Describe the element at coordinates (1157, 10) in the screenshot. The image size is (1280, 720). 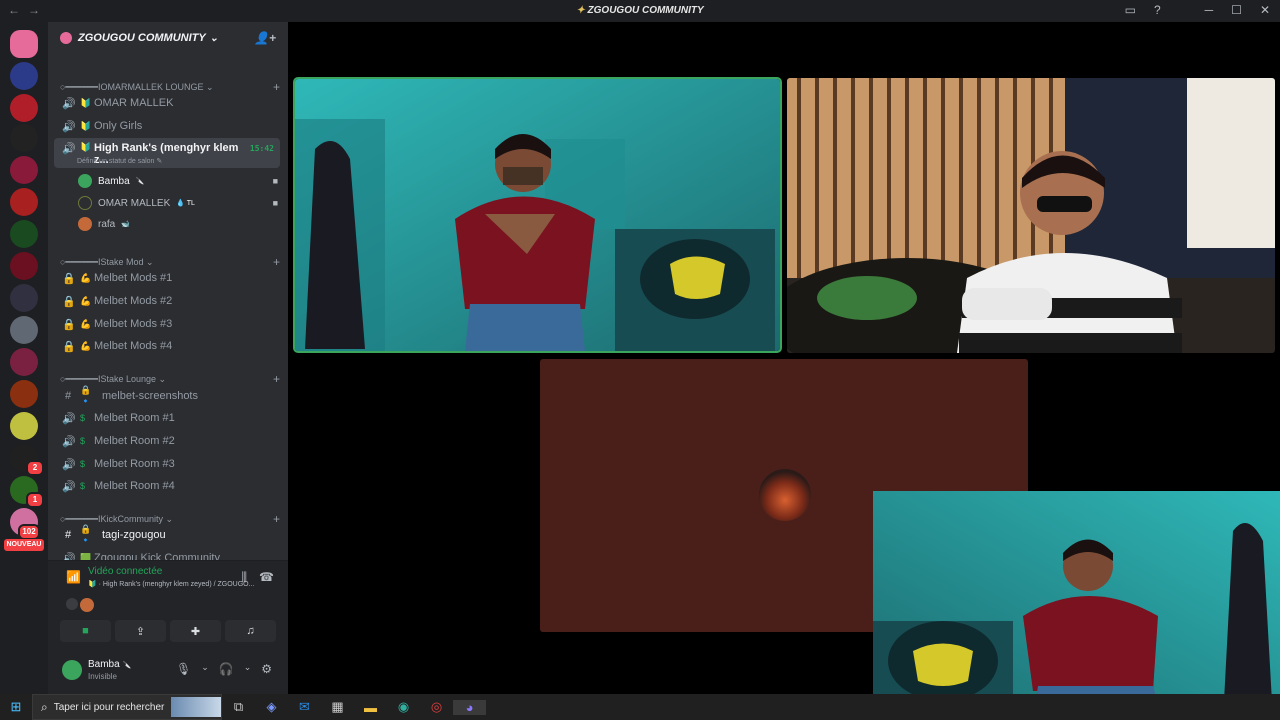
I see `help-icon: ?` at that location.